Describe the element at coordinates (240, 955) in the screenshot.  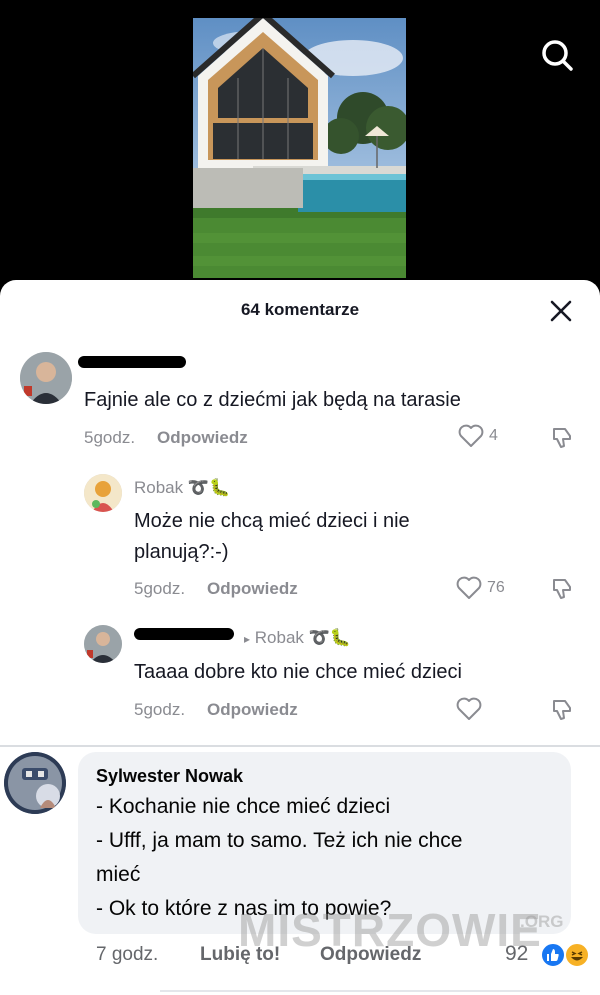
I see `like-button: Lubię to!` at that location.